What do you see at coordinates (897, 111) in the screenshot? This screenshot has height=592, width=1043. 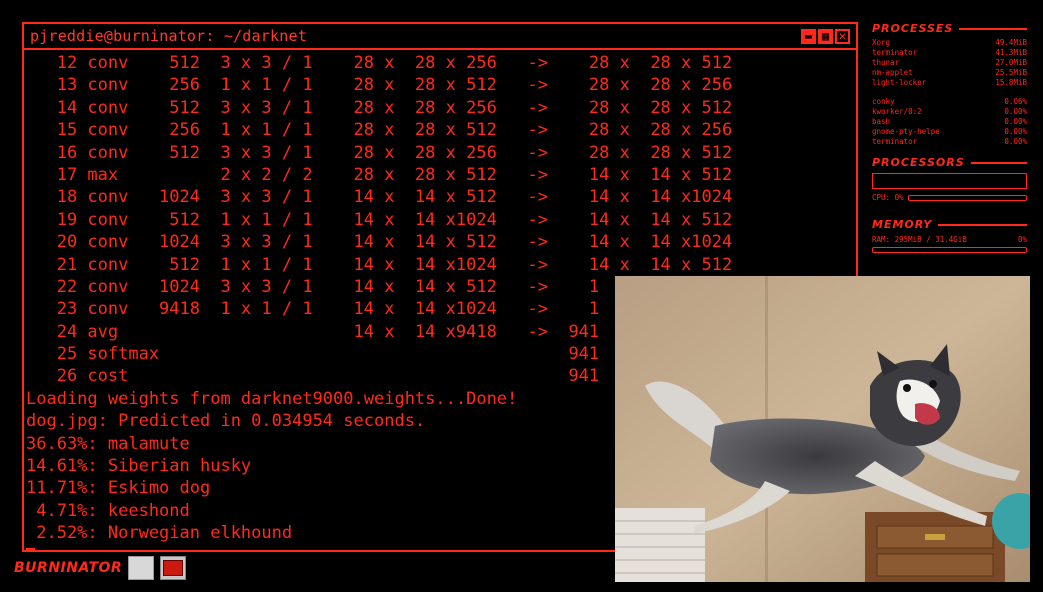 I see `process-name: kworker/0:2` at bounding box center [897, 111].